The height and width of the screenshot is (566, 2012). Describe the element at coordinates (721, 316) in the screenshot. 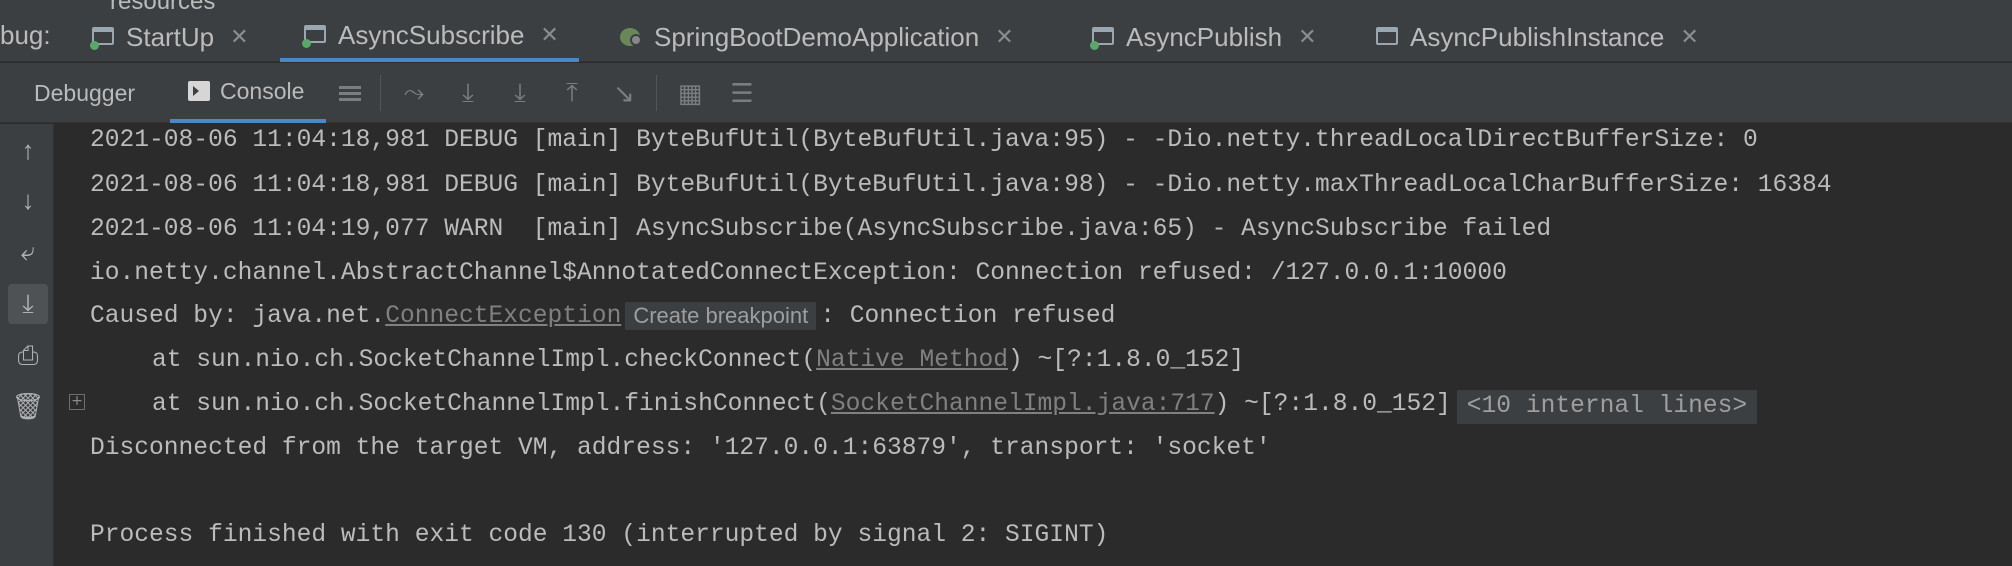

I see `create-breakpoint-tooltip: Create breakpoint` at that location.